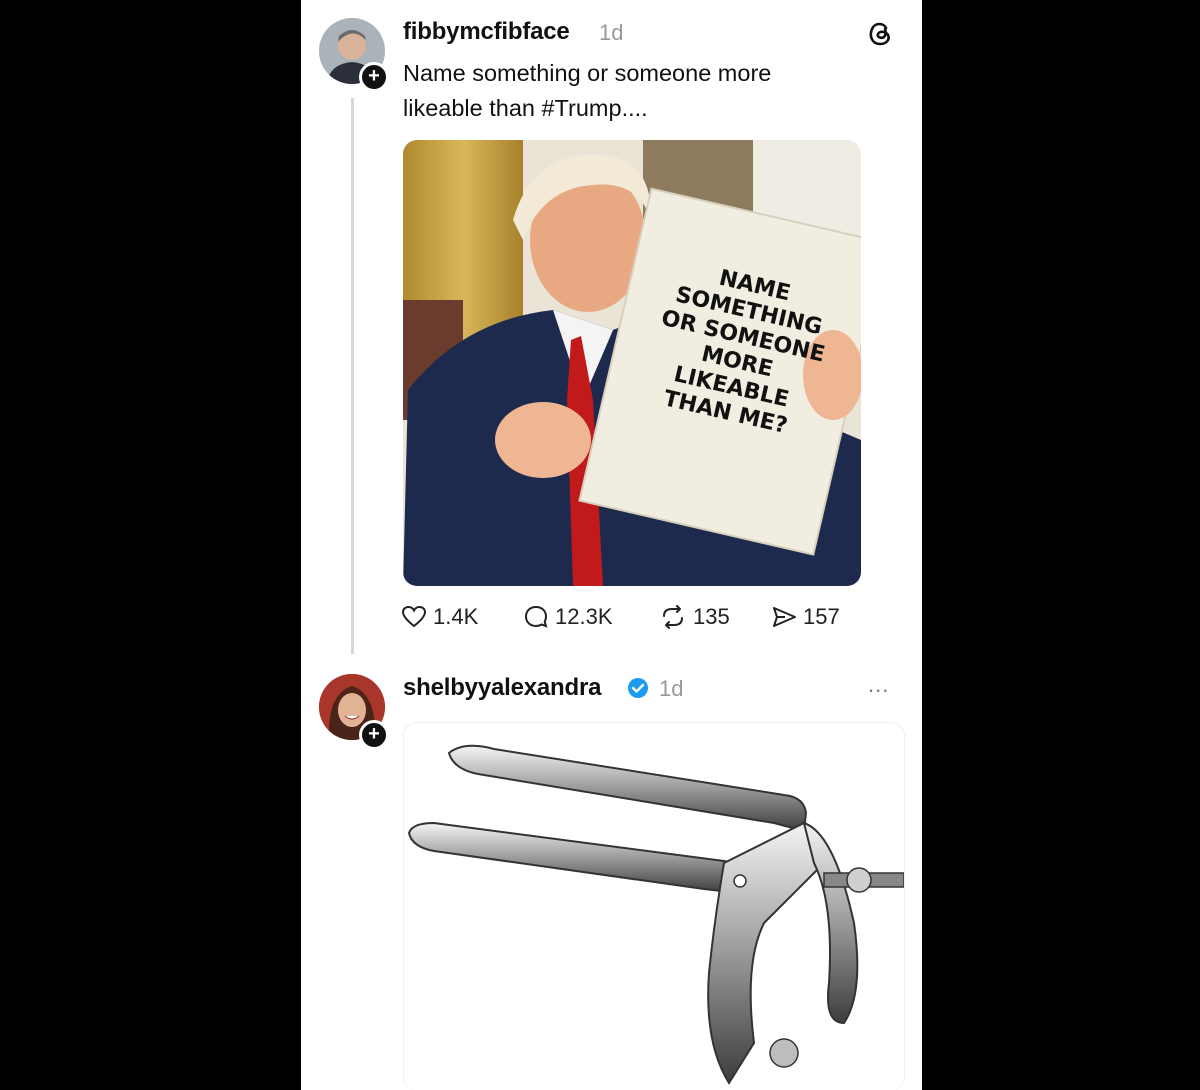  I want to click on post-timestamp: 1d, so click(611, 32).